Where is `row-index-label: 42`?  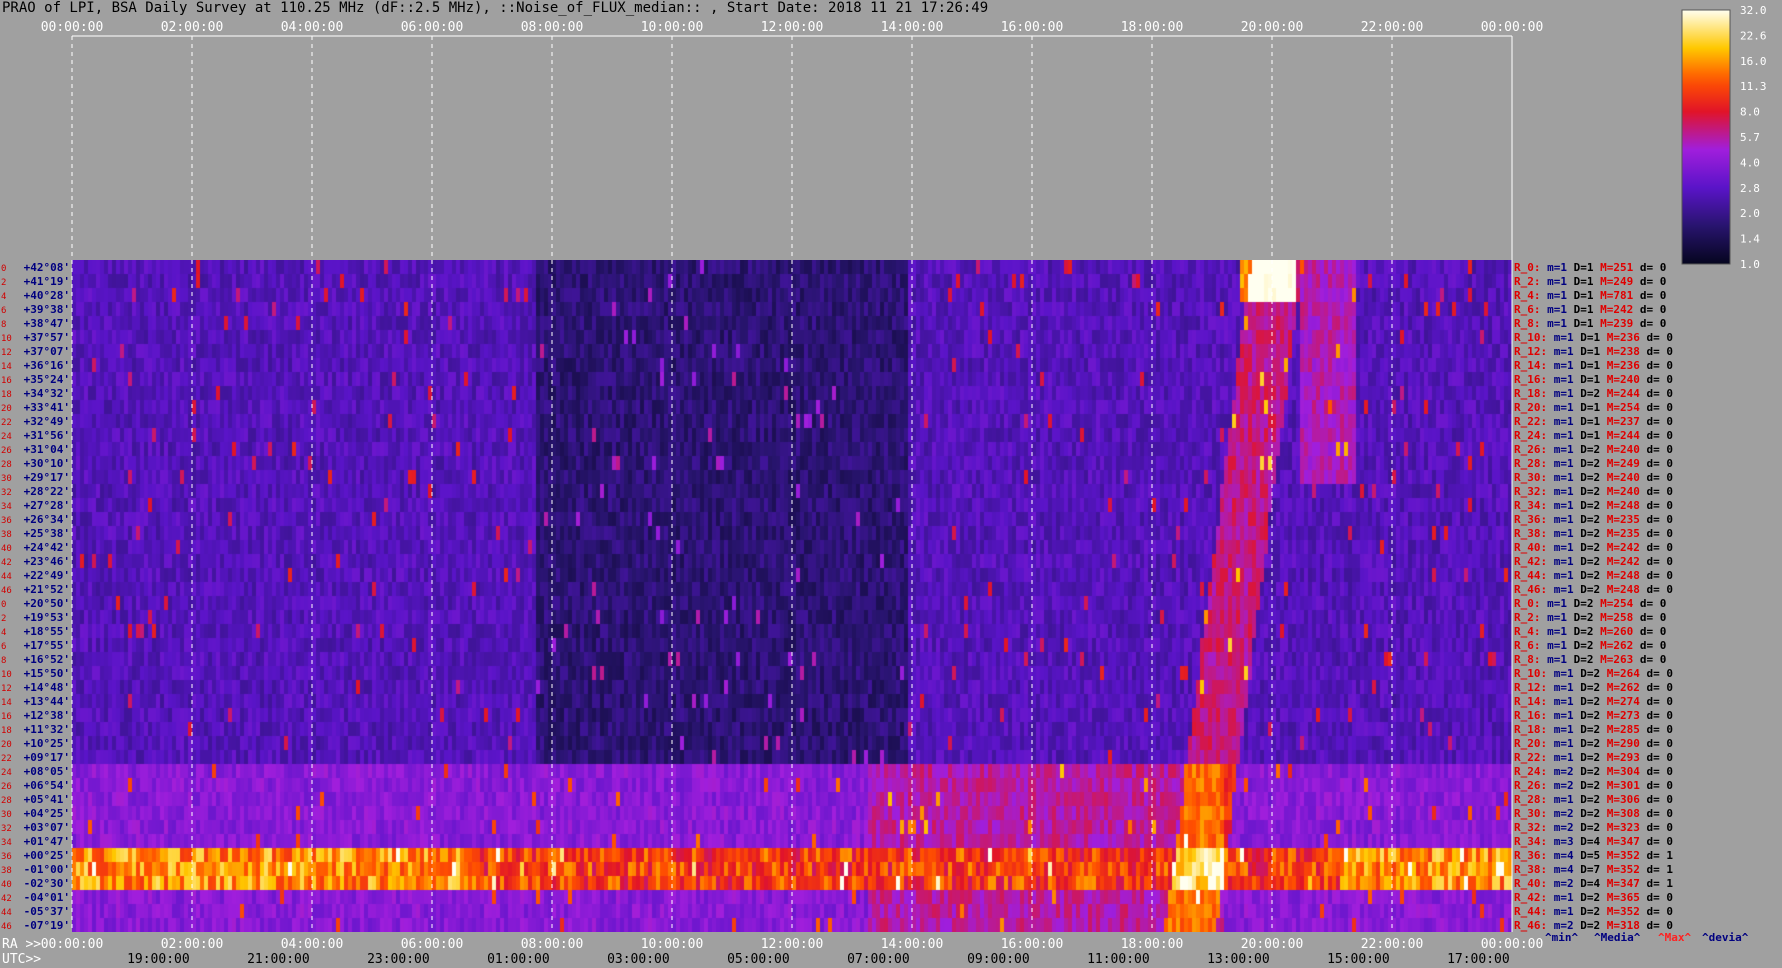 row-index-label: 42 is located at coordinates (6, 899).